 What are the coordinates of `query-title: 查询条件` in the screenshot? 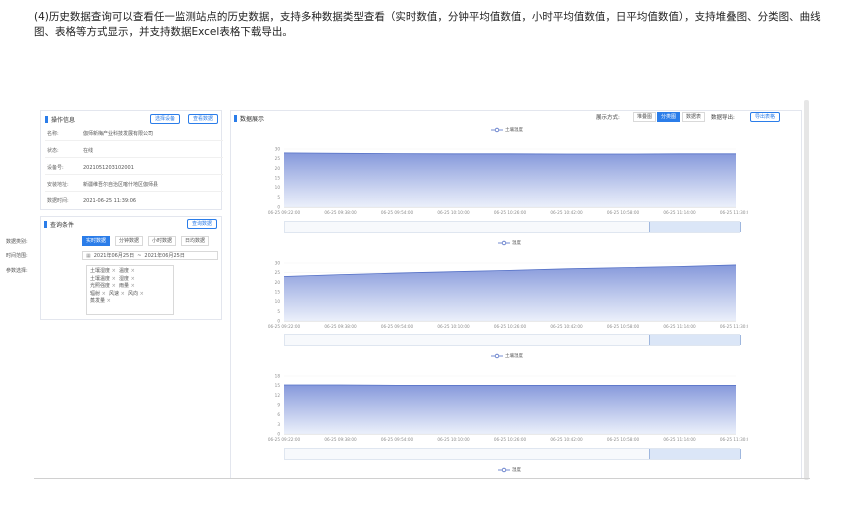 It's located at (59, 224).